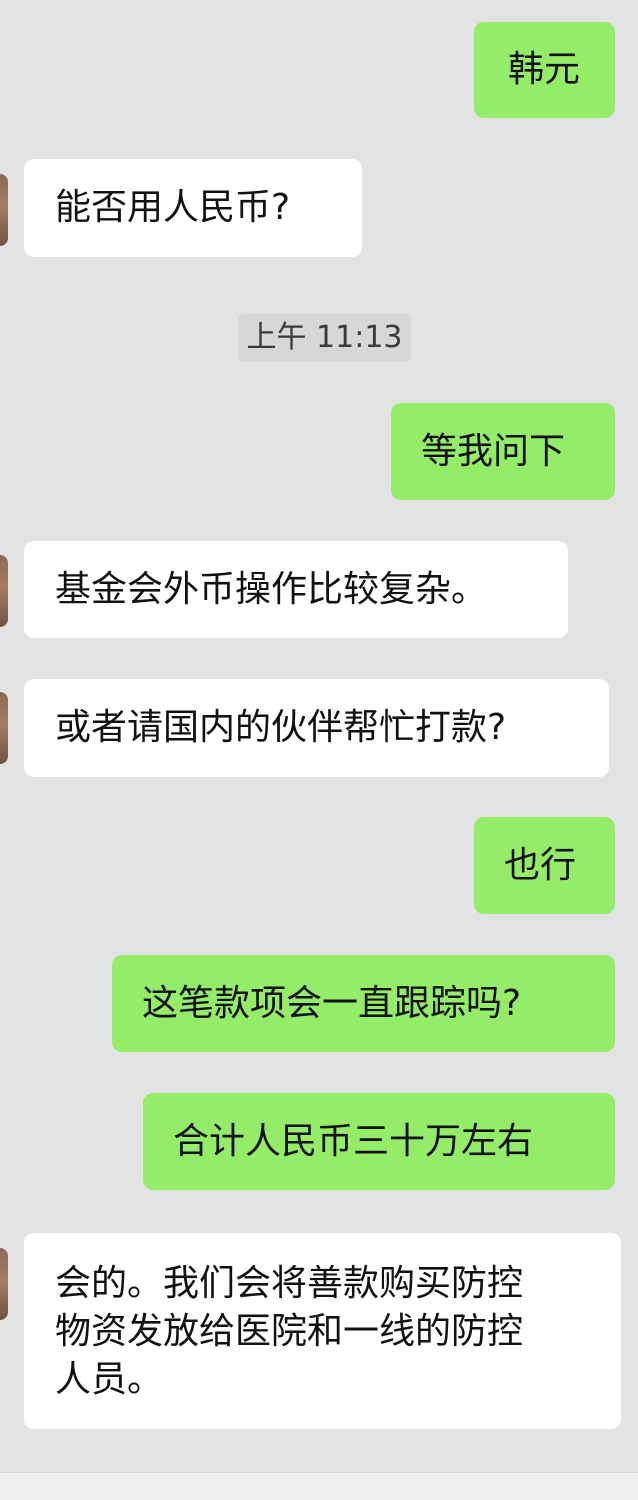 This screenshot has width=638, height=1500. Describe the element at coordinates (173, 207) in the screenshot. I see `message-text: 能否用人民币?` at that location.